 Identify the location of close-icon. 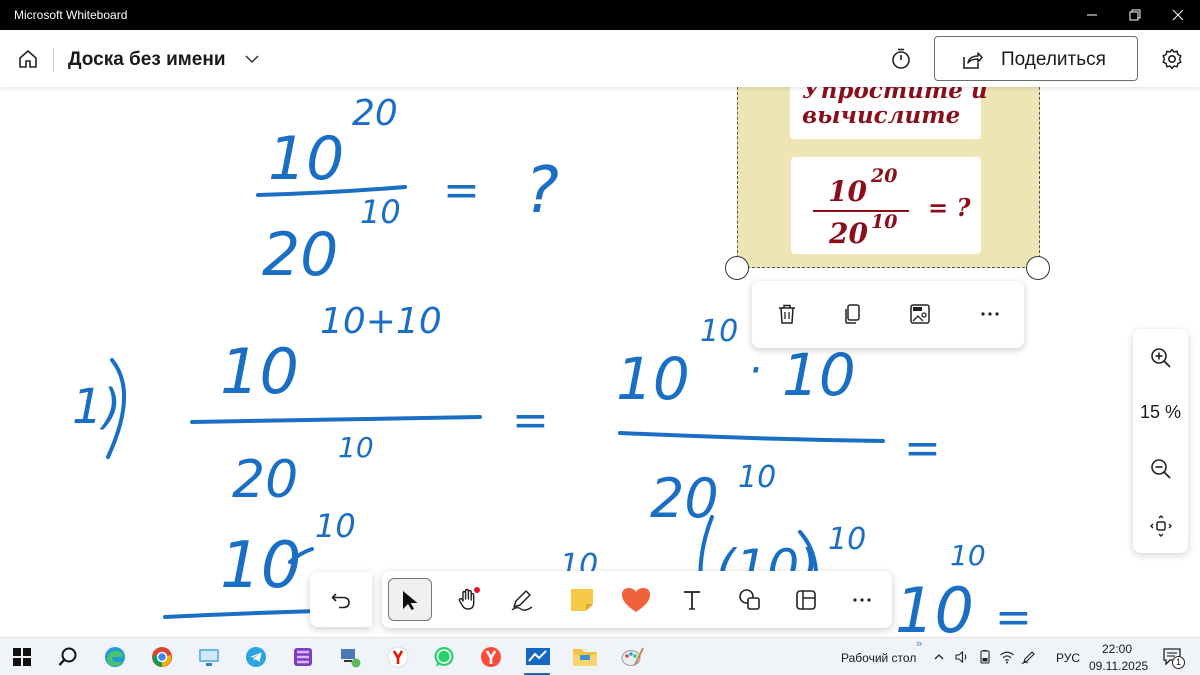
(1178, 15).